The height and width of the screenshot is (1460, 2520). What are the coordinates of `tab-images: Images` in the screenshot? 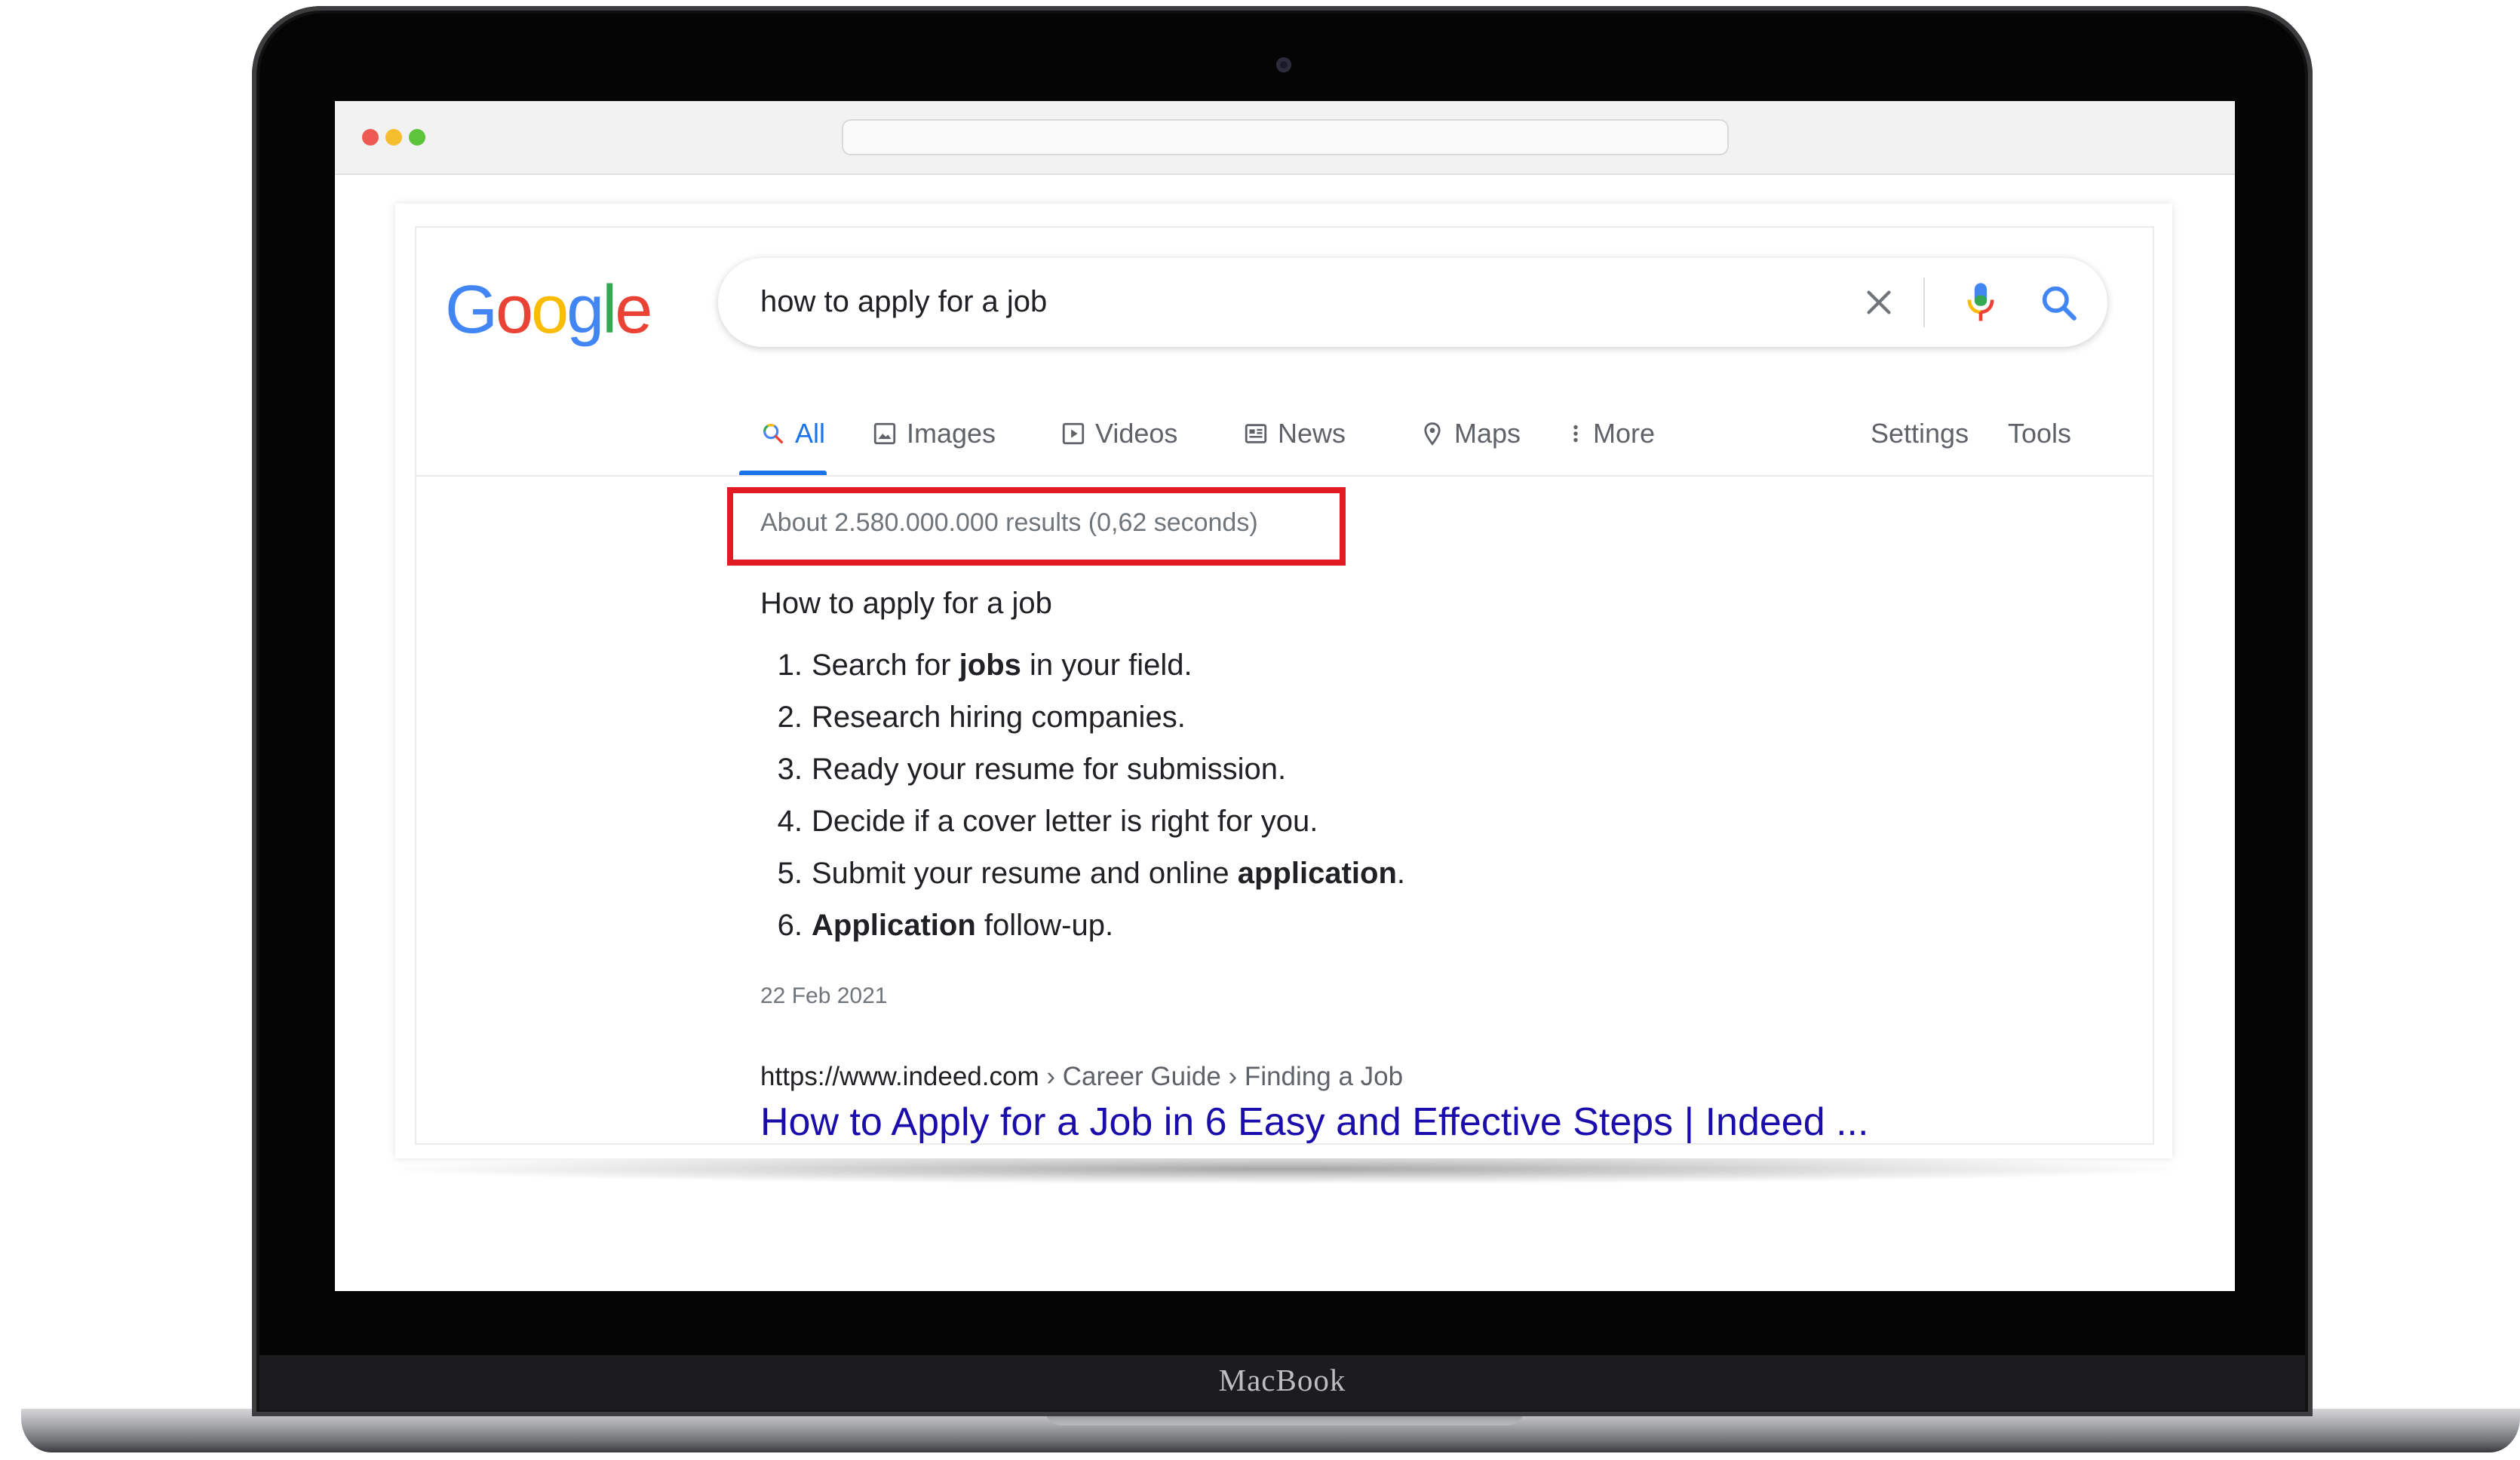 It's located at (934, 433).